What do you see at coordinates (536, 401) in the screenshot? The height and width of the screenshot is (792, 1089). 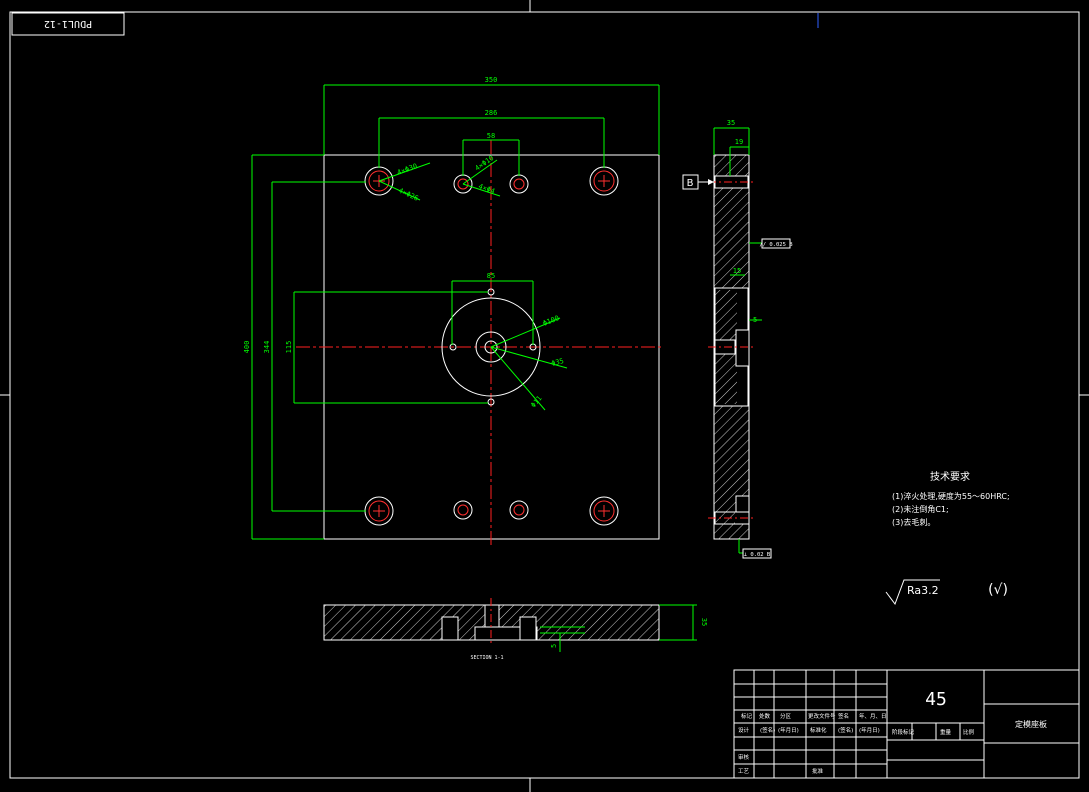 I see `callout-circle-small: Φ11` at bounding box center [536, 401].